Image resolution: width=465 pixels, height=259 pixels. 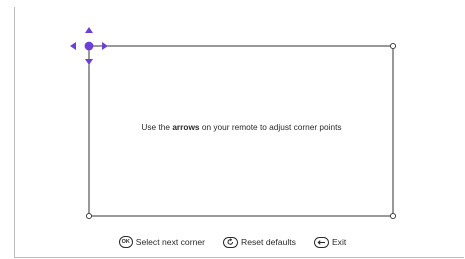 What do you see at coordinates (321, 242) in the screenshot?
I see `back-arrow-icon` at bounding box center [321, 242].